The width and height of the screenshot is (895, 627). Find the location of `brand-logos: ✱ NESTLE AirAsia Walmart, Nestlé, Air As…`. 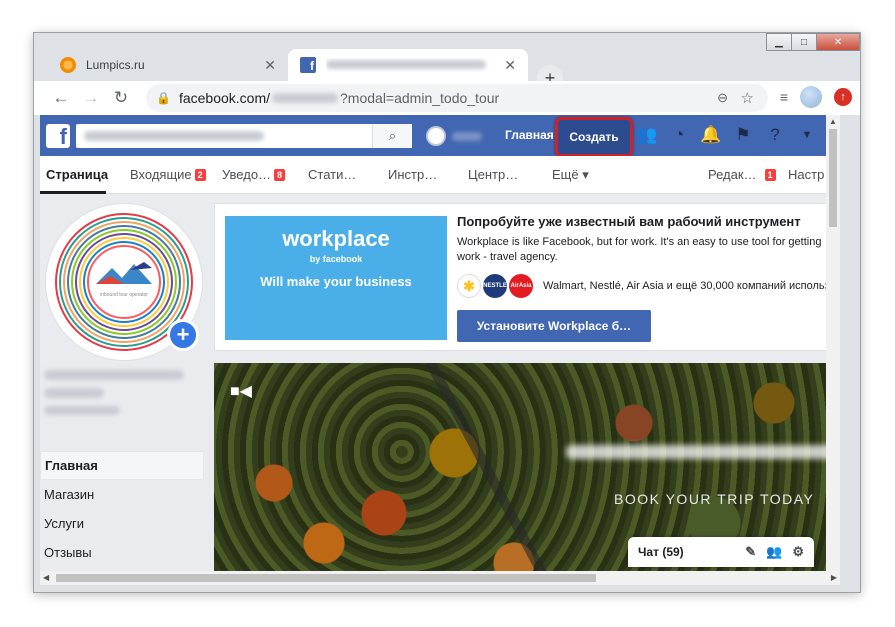

brand-logos: ✱ NESTLE AirAsia Walmart, Nestlé, Air As… is located at coordinates (648, 286).